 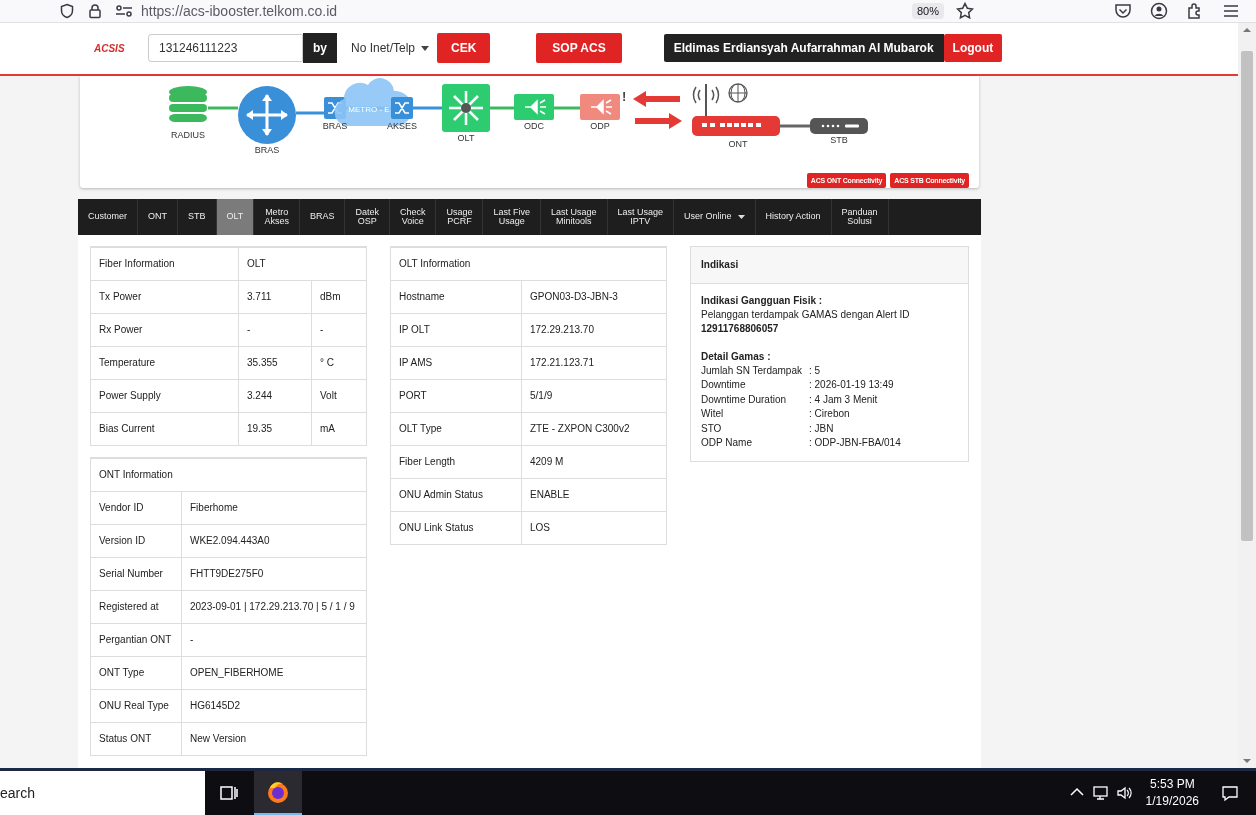 What do you see at coordinates (135, 640) in the screenshot?
I see `table-cell-text: Pergantian ONT` at bounding box center [135, 640].